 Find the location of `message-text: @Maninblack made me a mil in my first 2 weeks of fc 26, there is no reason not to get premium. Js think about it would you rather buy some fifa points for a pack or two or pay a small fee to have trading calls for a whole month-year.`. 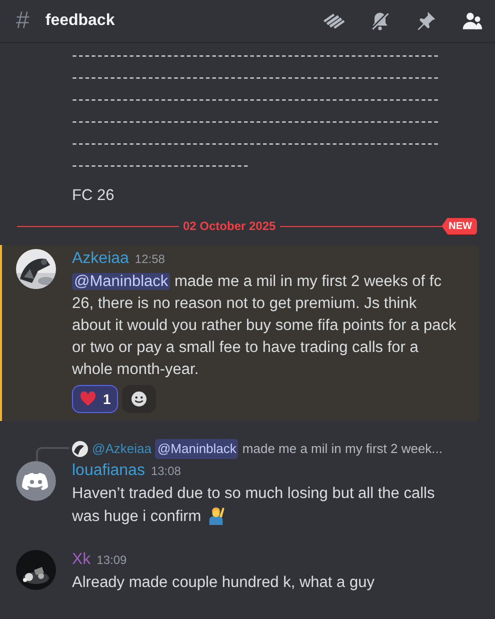

message-text: @Maninblack made me a mil in my first 2 weeks of fc 26, there is no reason not to get premium. Js think about it would you rather buy some fifa points for a pack or two or pay a small fee to have trading calls for a whole month-year. is located at coordinates (264, 326).